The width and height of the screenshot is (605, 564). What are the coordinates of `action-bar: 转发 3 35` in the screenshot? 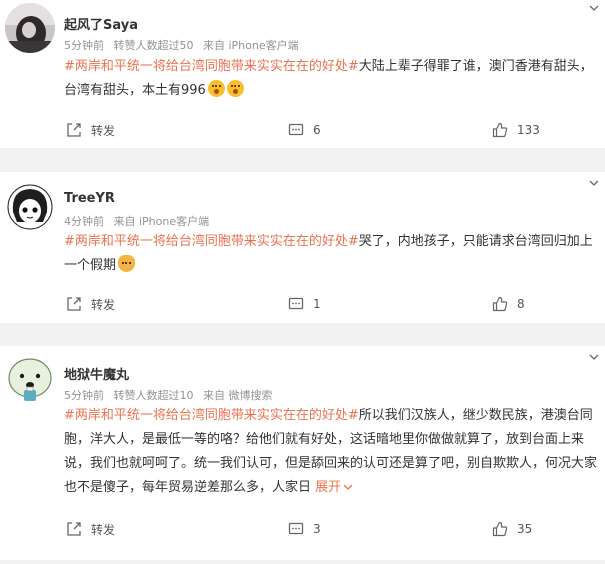 It's located at (302, 529).